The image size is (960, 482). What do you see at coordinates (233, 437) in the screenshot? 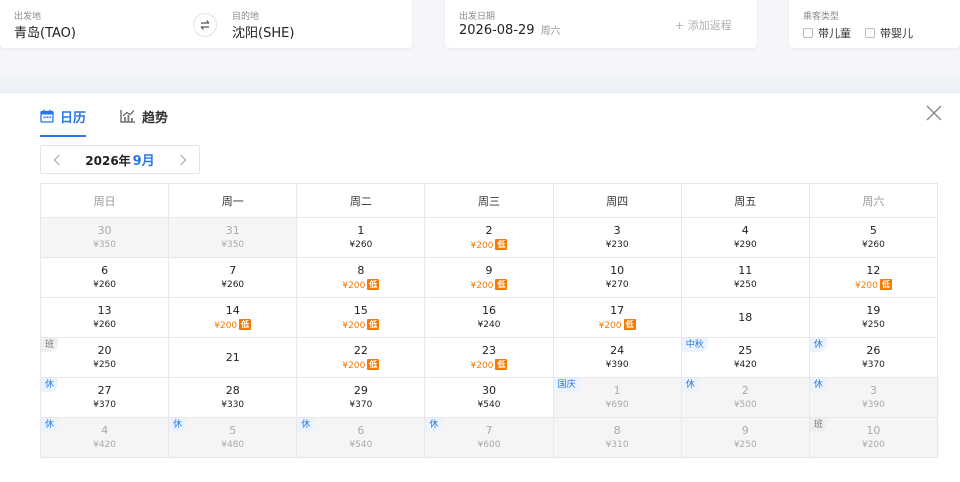
I see `calendar-day-cell: 休 5 ¥480` at bounding box center [233, 437].